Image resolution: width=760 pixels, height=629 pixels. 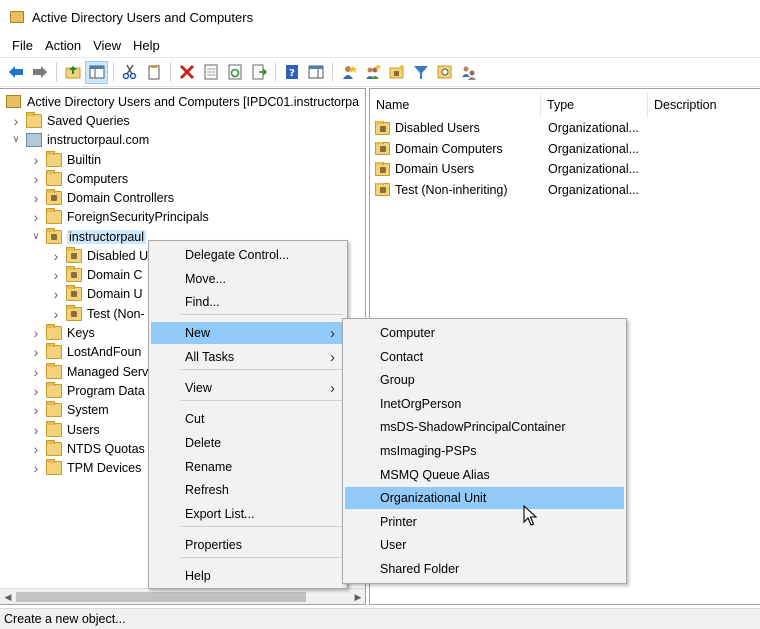 I want to click on back-arrow-icon, so click(x=15, y=72).